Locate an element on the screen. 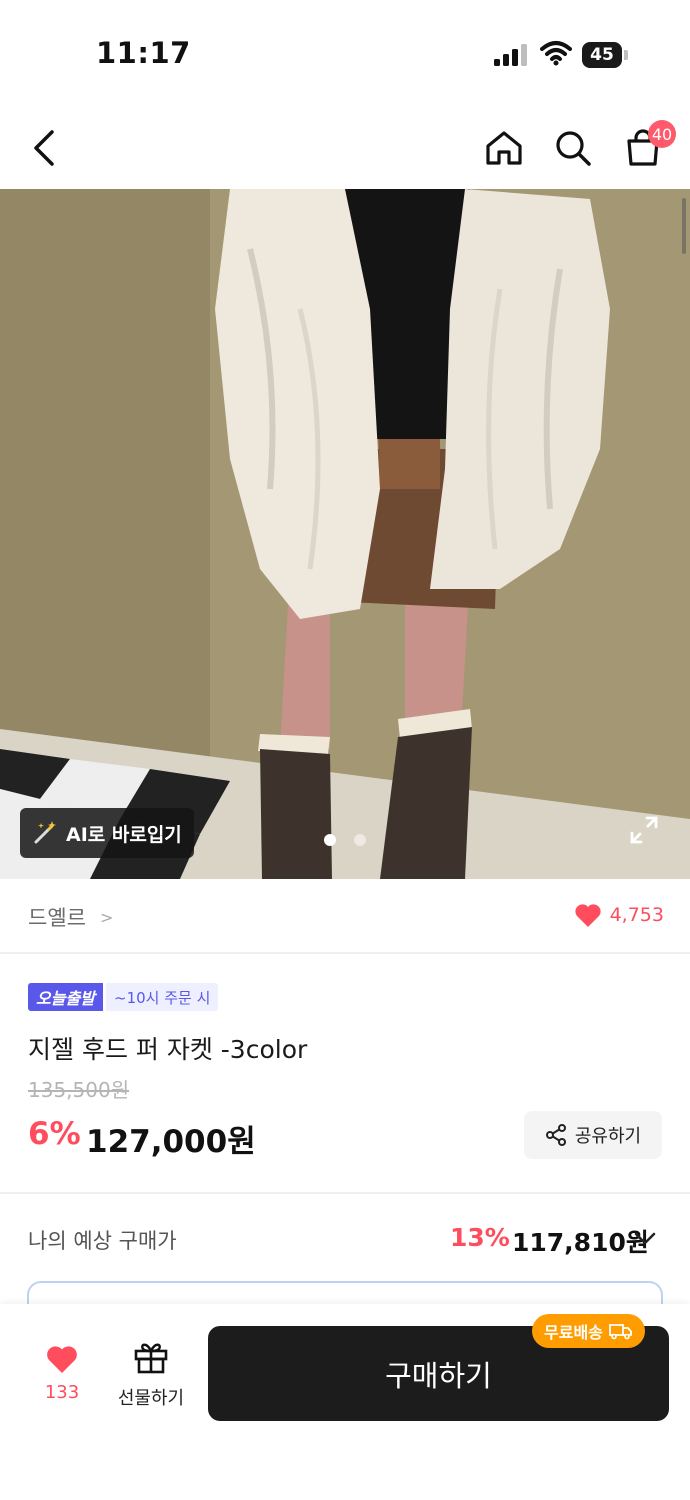 The height and width of the screenshot is (1500, 690). search-button is located at coordinates (573, 148).